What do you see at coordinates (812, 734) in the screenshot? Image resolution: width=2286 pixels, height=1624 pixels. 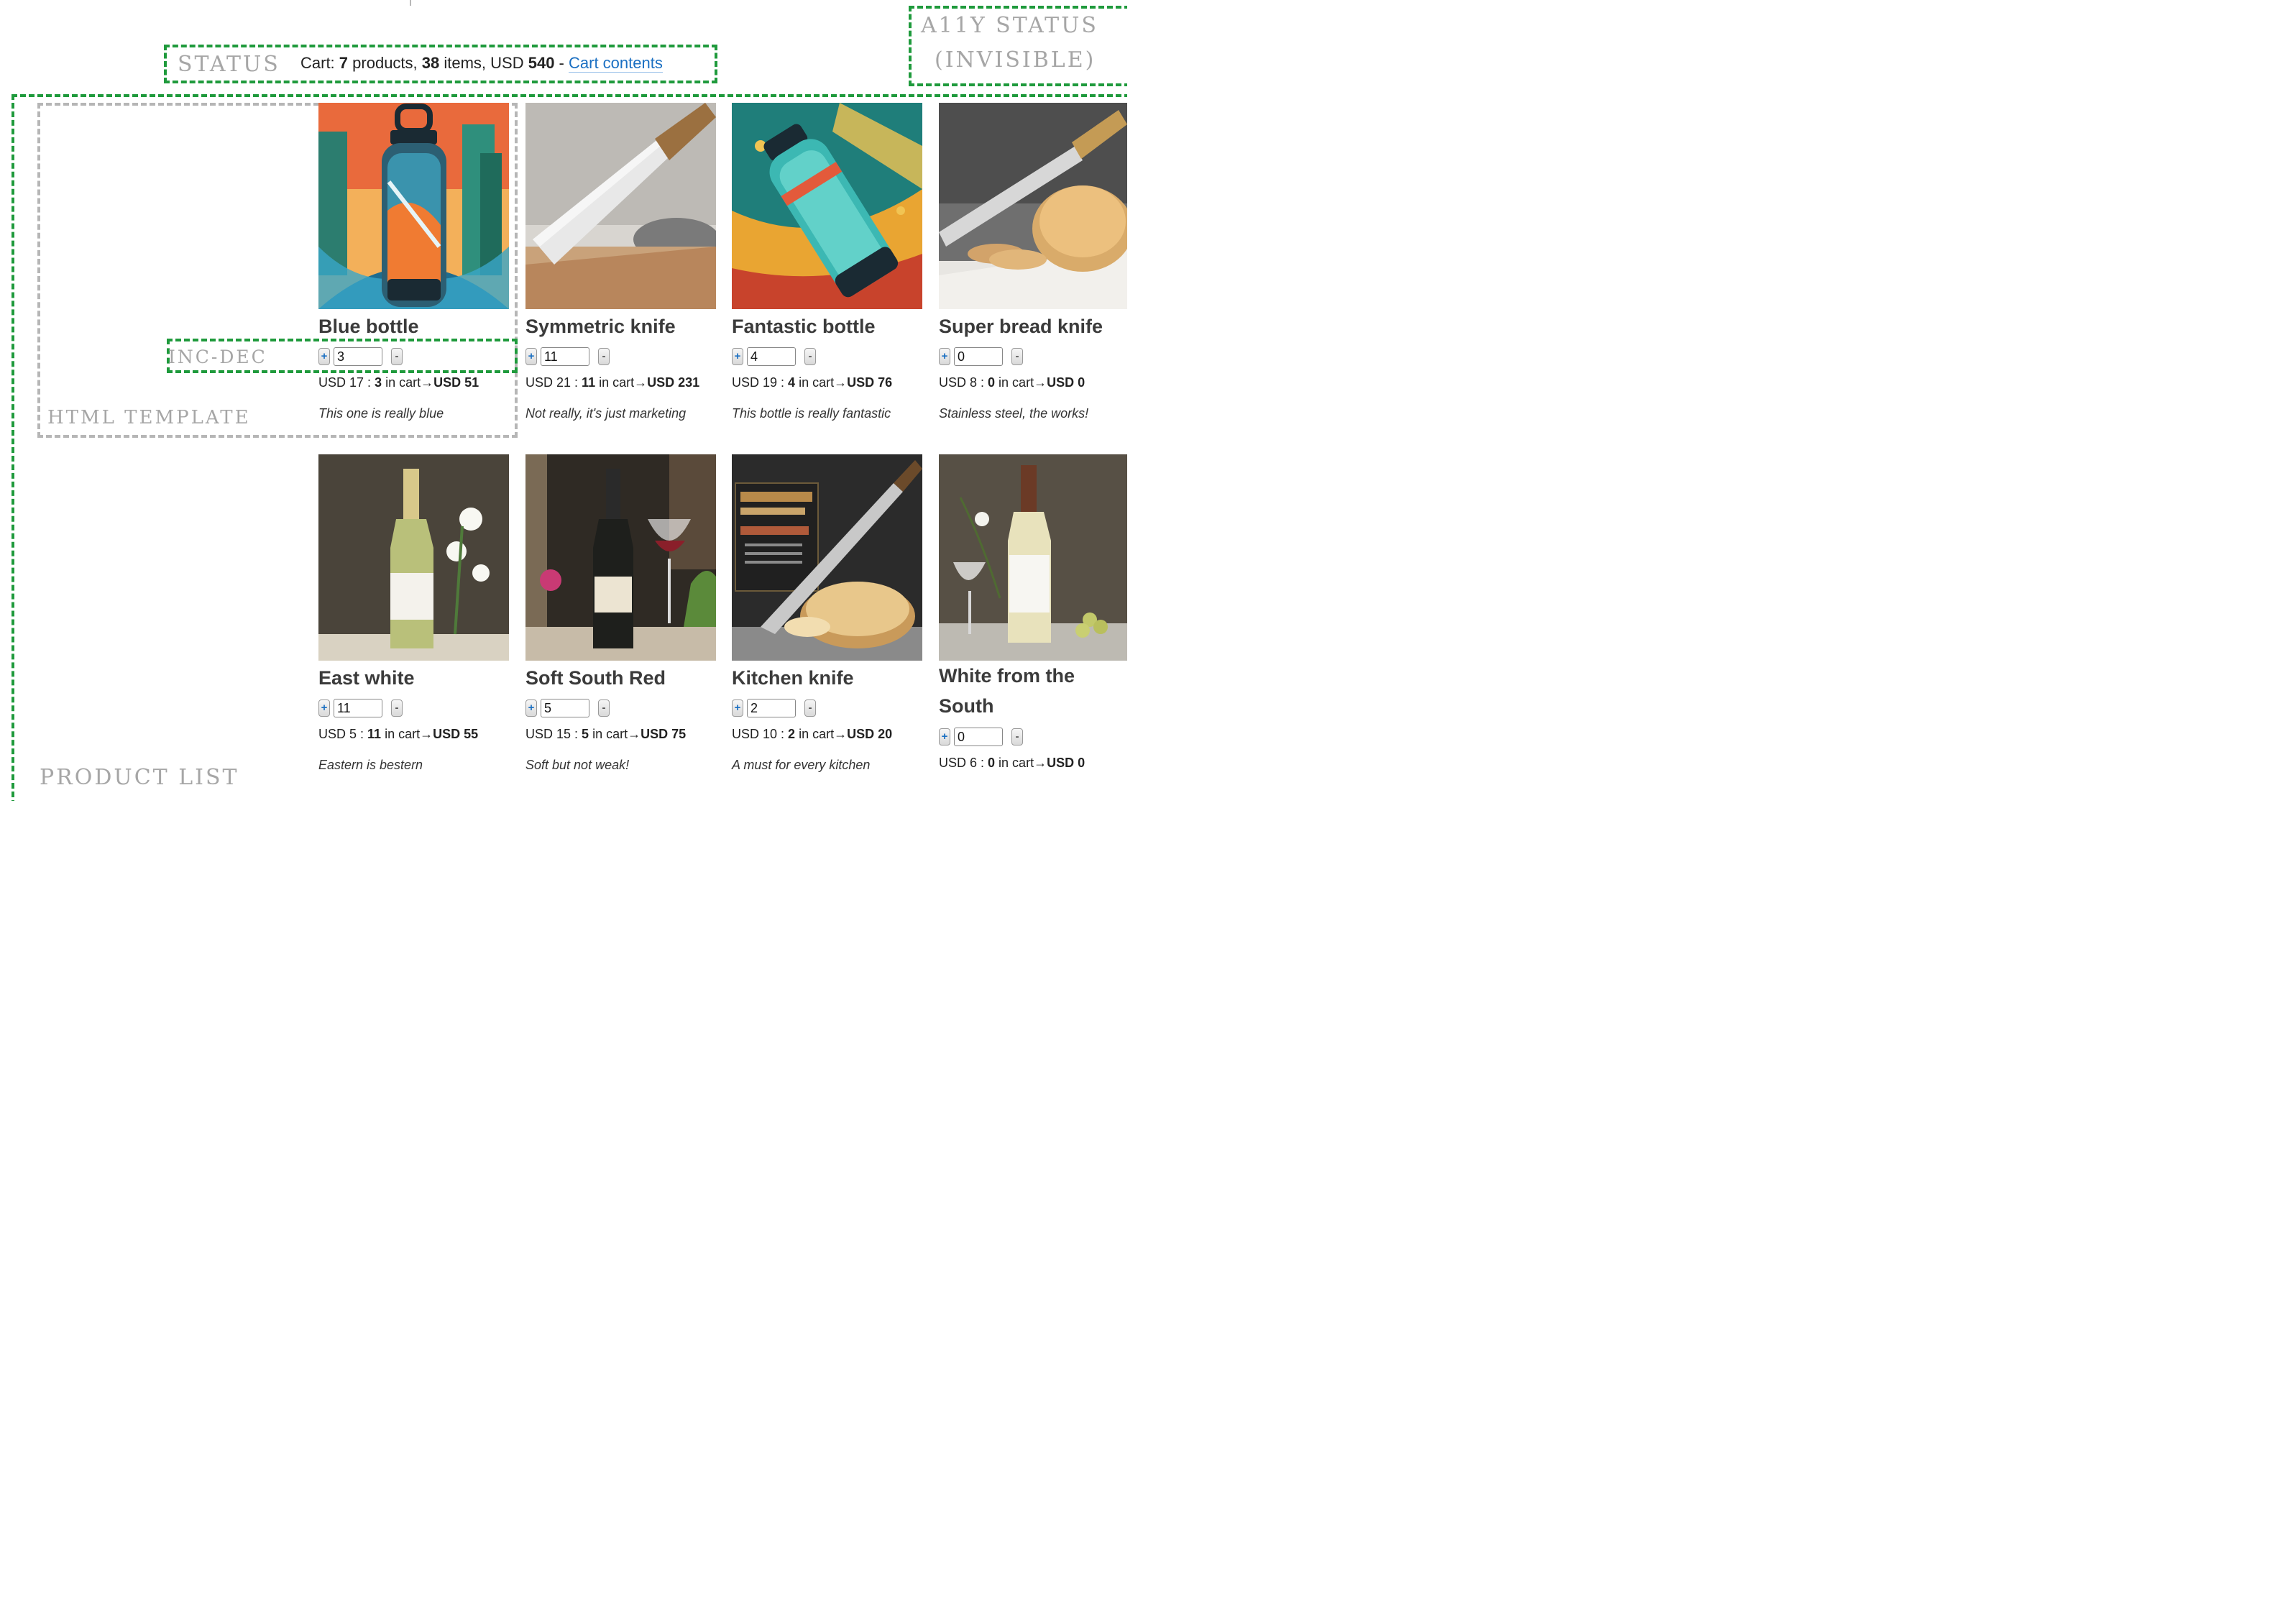 I see `price-line: USD 10 : 2 in cart→USD 20` at bounding box center [812, 734].